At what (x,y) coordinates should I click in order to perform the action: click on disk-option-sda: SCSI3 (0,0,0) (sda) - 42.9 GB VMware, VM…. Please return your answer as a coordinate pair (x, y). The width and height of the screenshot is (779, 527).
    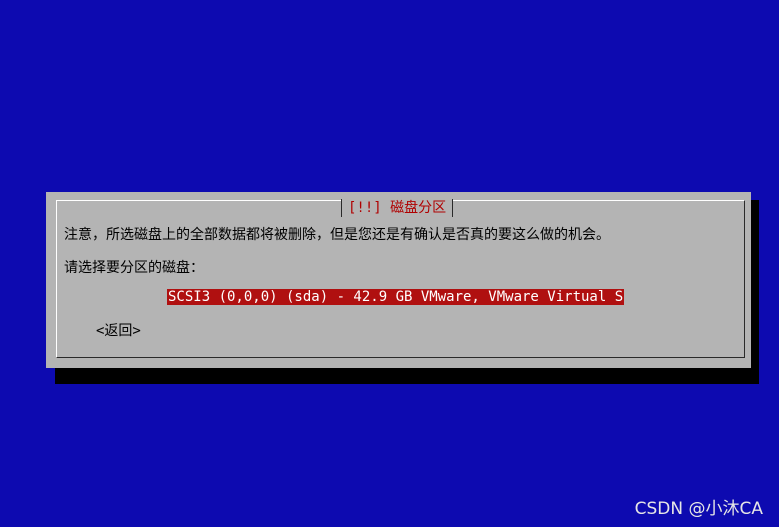
    Looking at the image, I should click on (396, 297).